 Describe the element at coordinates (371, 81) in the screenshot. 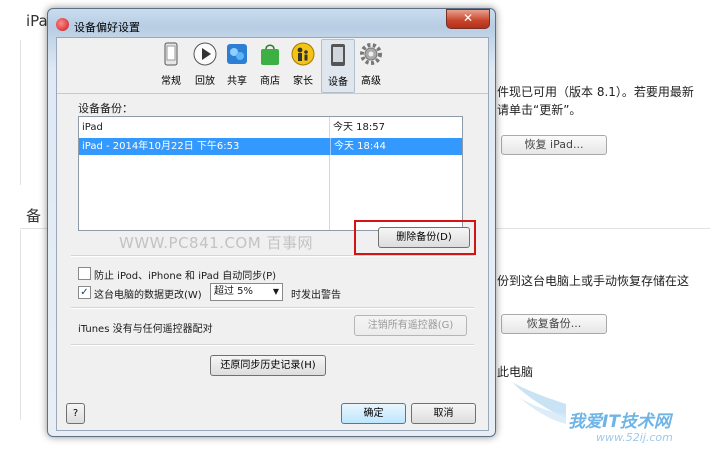

I see `tab-advanced-label: 高级` at that location.